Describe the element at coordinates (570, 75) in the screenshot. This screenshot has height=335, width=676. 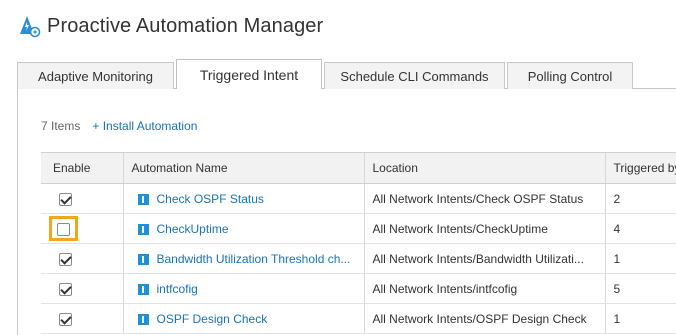
I see `tab-polling-control: Polling Control` at that location.